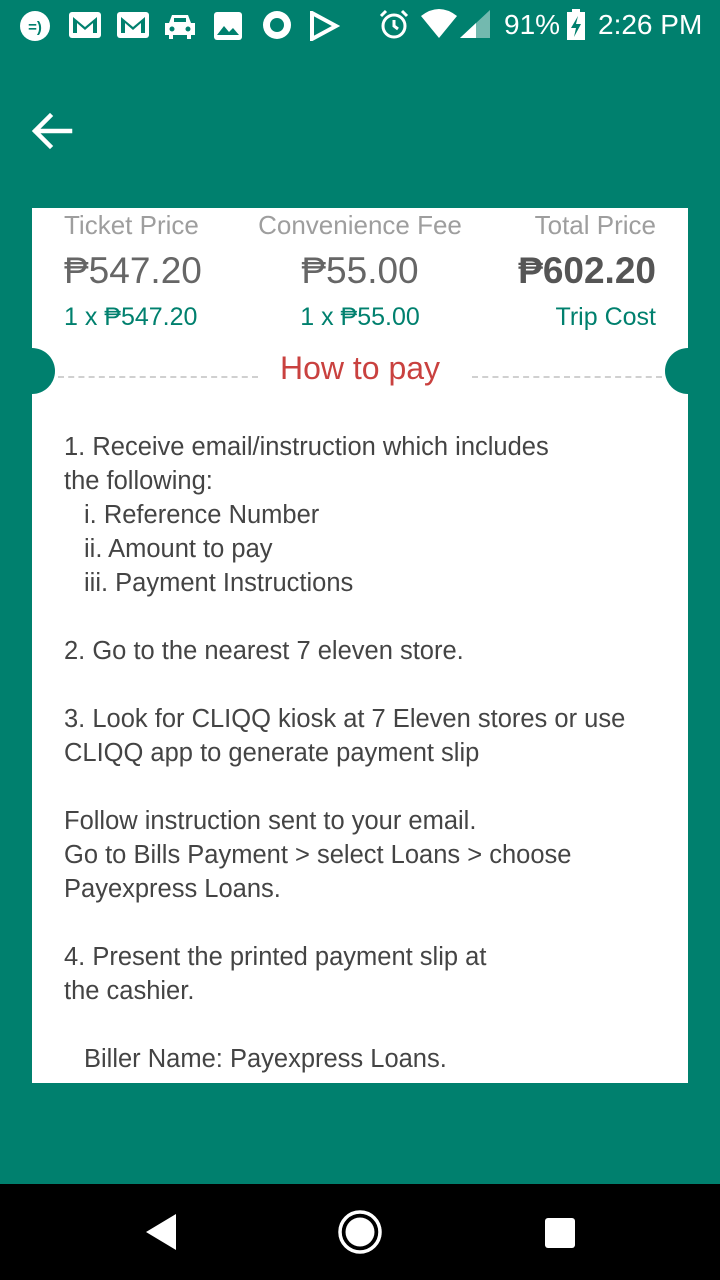 Image resolution: width=720 pixels, height=1280 pixels. What do you see at coordinates (587, 270) in the screenshot?
I see `total-price-value: ₱602.20` at bounding box center [587, 270].